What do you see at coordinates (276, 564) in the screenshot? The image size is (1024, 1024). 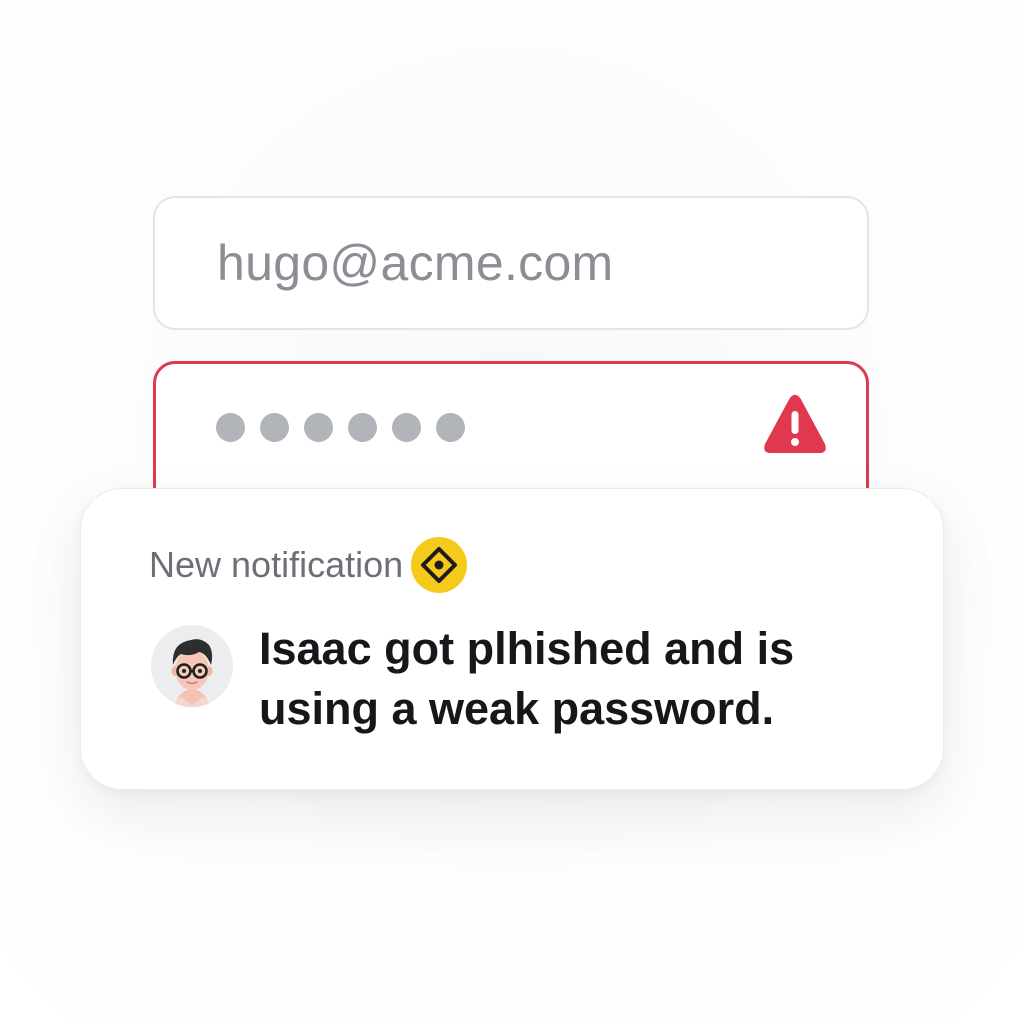 I see `notification-title: New notification` at bounding box center [276, 564].